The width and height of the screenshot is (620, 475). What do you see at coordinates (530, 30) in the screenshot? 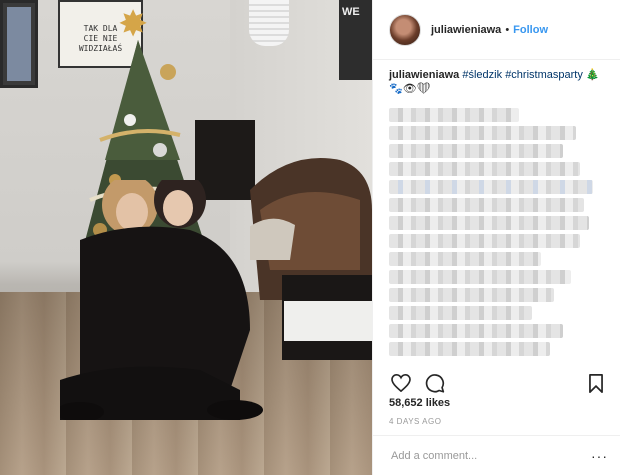
I see `follow-button: Follow` at bounding box center [530, 30].